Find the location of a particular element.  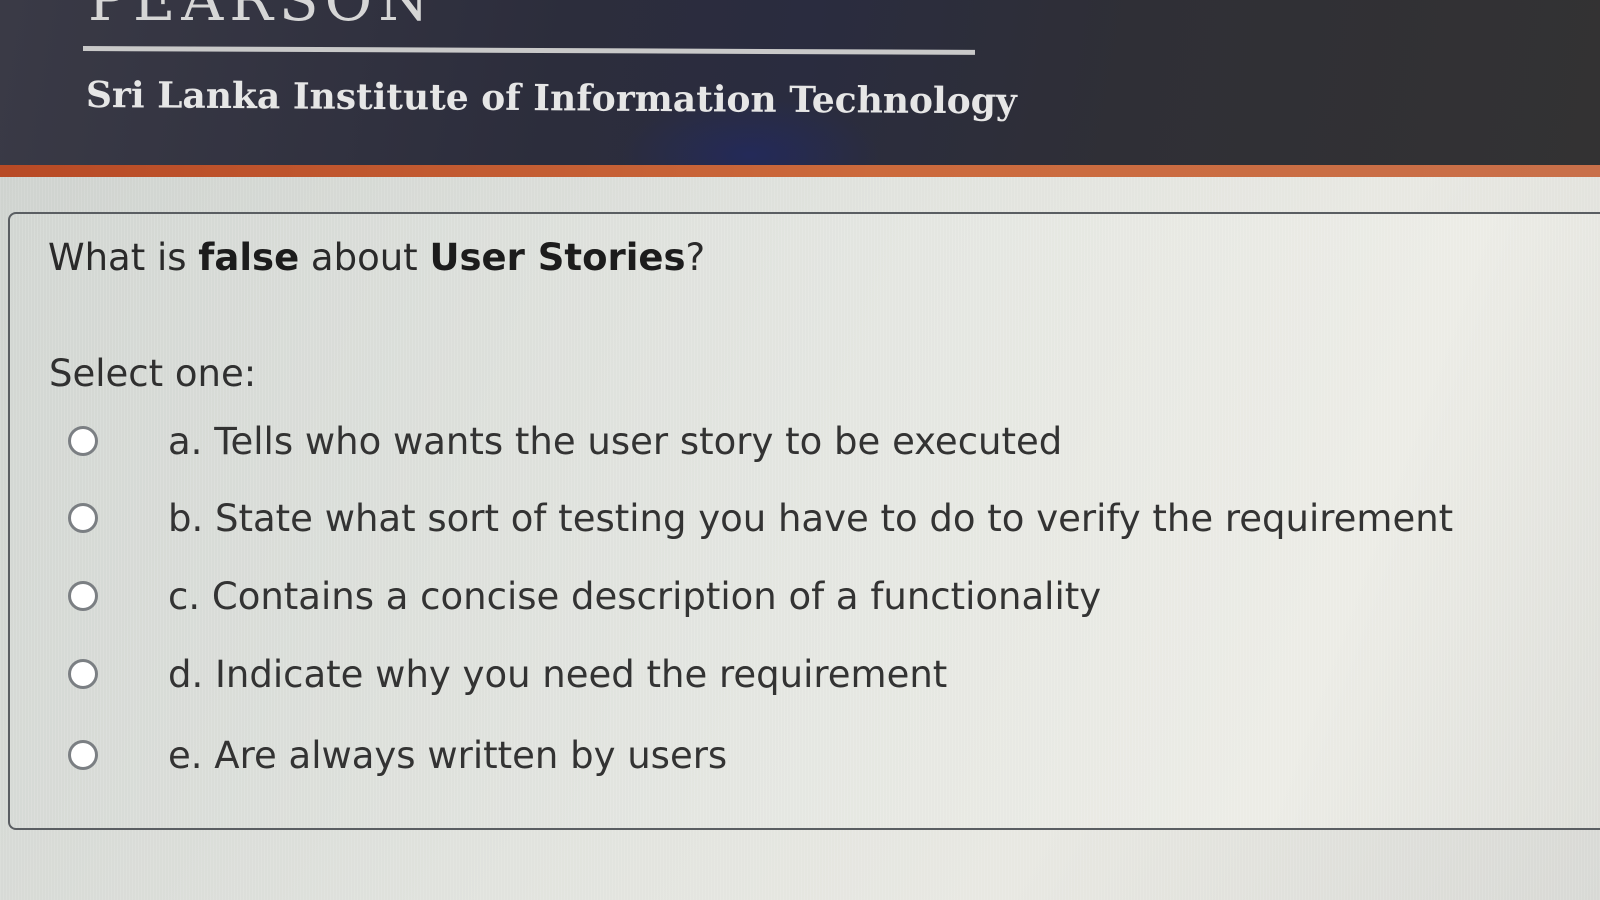

answer-option-label: e. Are always written by users is located at coordinates (447, 755).